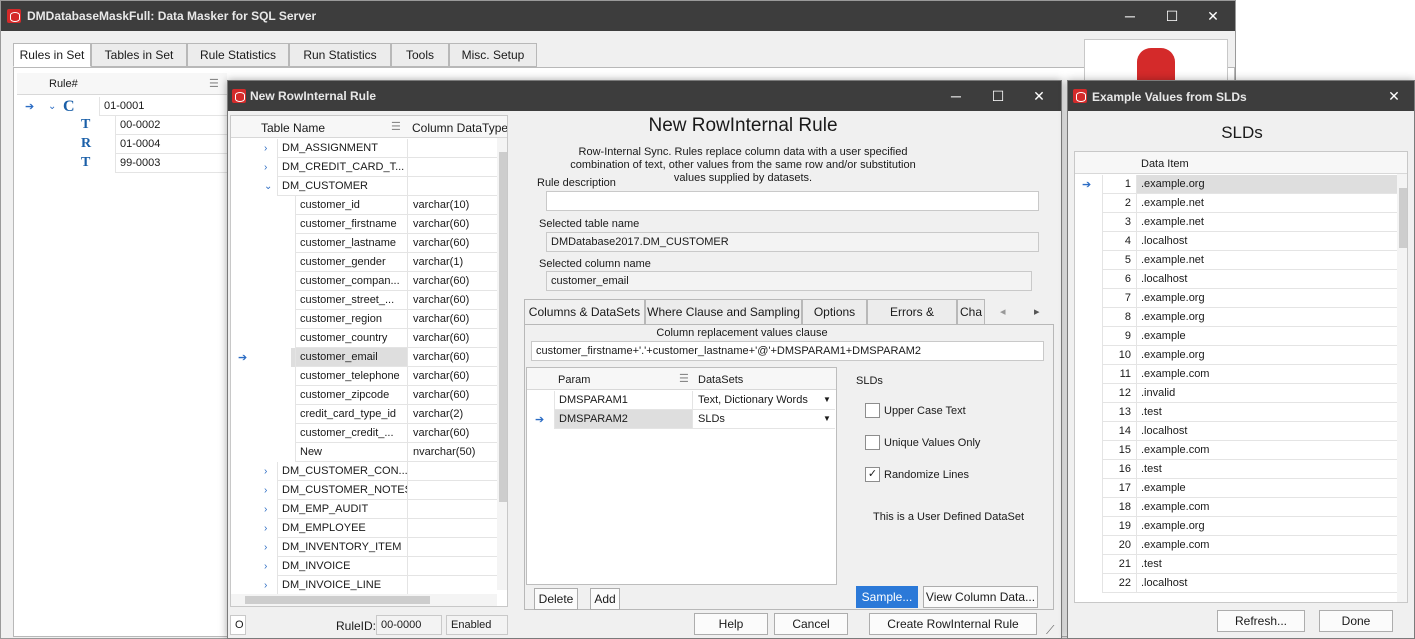 Image resolution: width=1415 pixels, height=639 pixels. I want to click on inner-tab-4: Cha, so click(971, 312).